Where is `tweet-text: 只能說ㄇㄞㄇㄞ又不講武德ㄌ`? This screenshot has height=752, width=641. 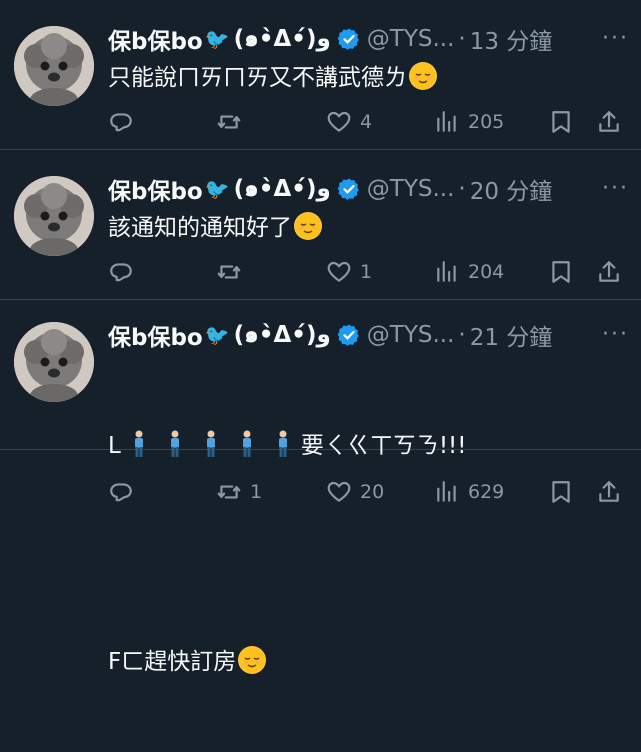 tweet-text: 只能說ㄇㄞㄇㄞ又不講武德ㄌ is located at coordinates (368, 78).